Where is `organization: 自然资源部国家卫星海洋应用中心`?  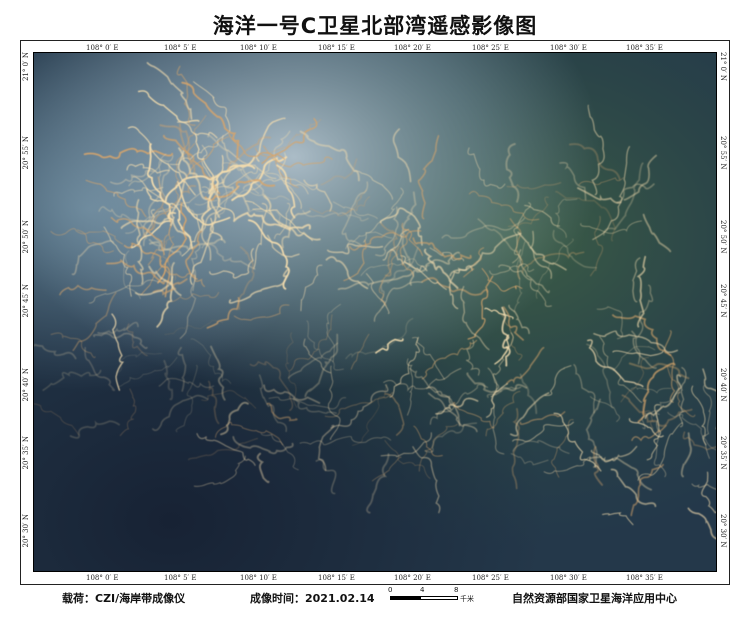
organization: 自然资源部国家卫星海洋应用中心 is located at coordinates (594, 598).